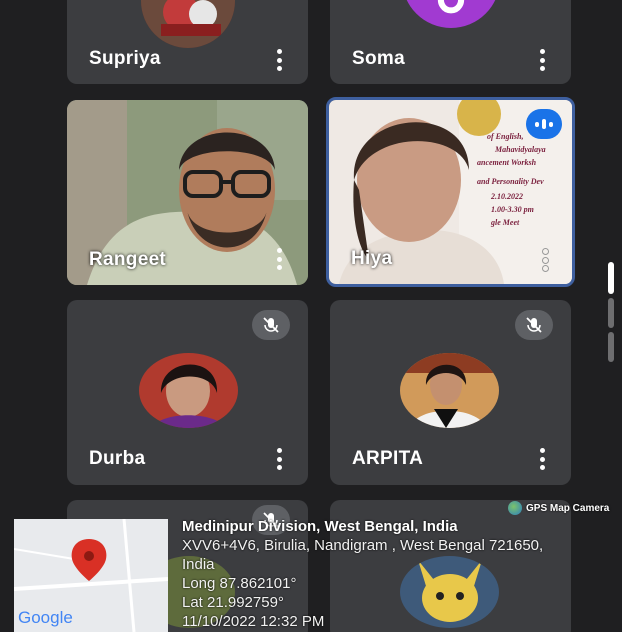  I want to click on participant-tile-supriya: Supriya, so click(187, 42).